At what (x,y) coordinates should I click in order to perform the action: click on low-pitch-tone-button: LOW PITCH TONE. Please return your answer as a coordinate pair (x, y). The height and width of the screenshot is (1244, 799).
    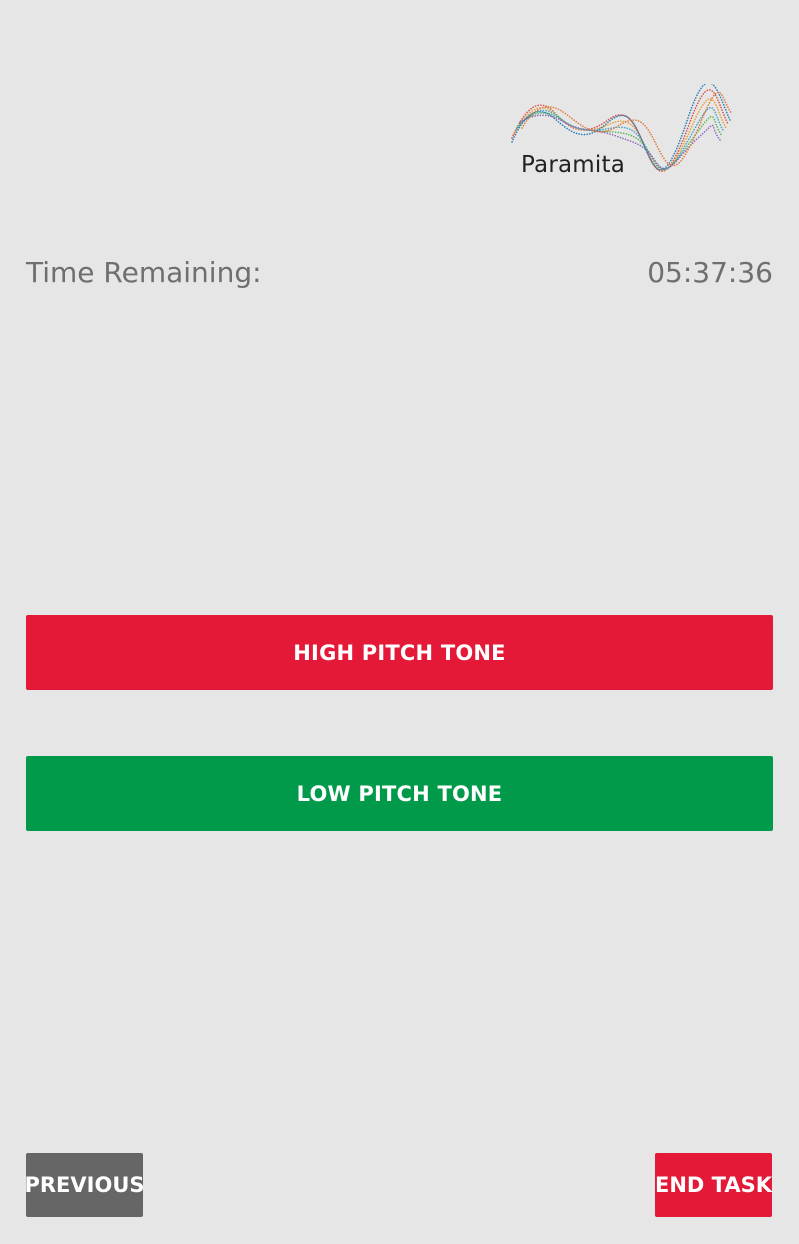
    Looking at the image, I should click on (399, 793).